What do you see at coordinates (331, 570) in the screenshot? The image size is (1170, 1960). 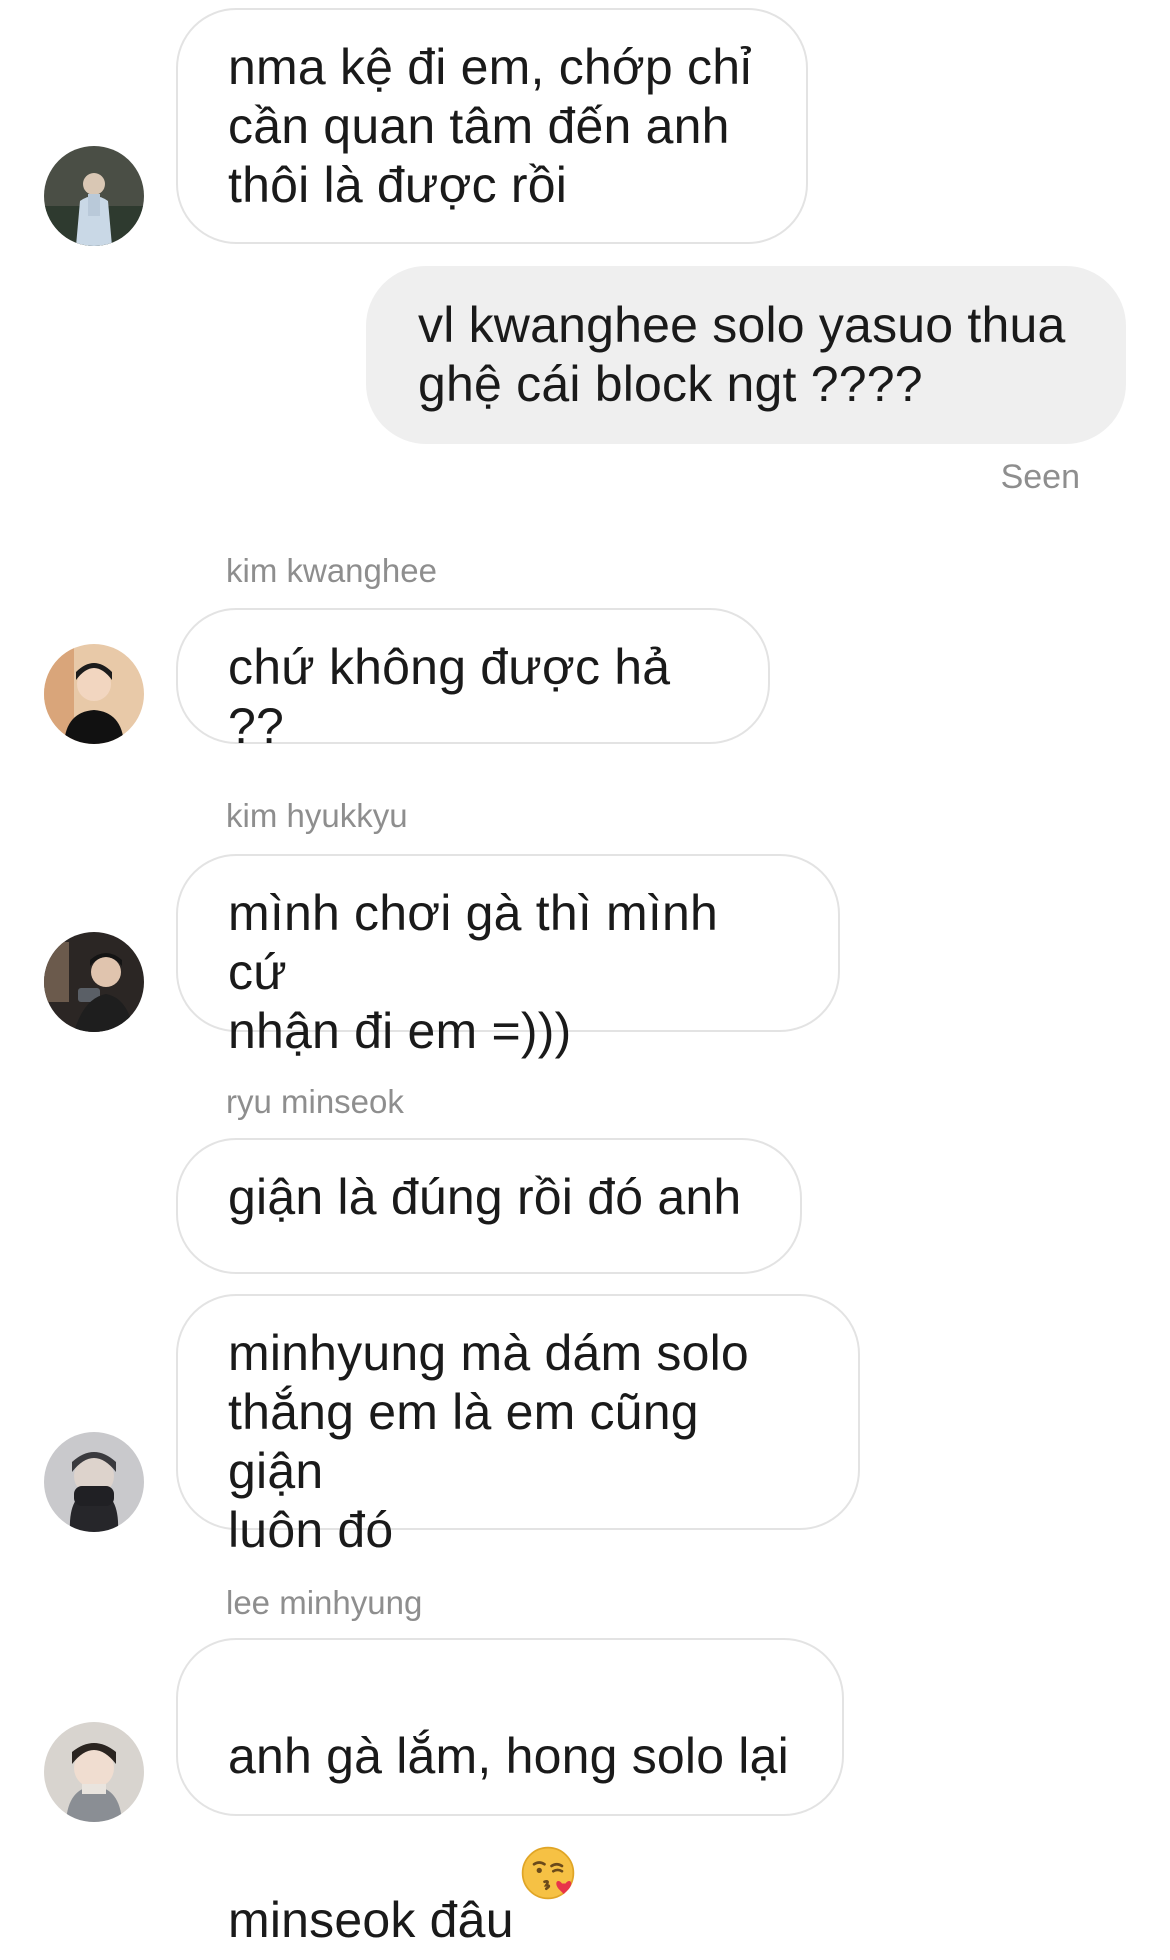 I see `sender-name: kim kwanghee` at bounding box center [331, 570].